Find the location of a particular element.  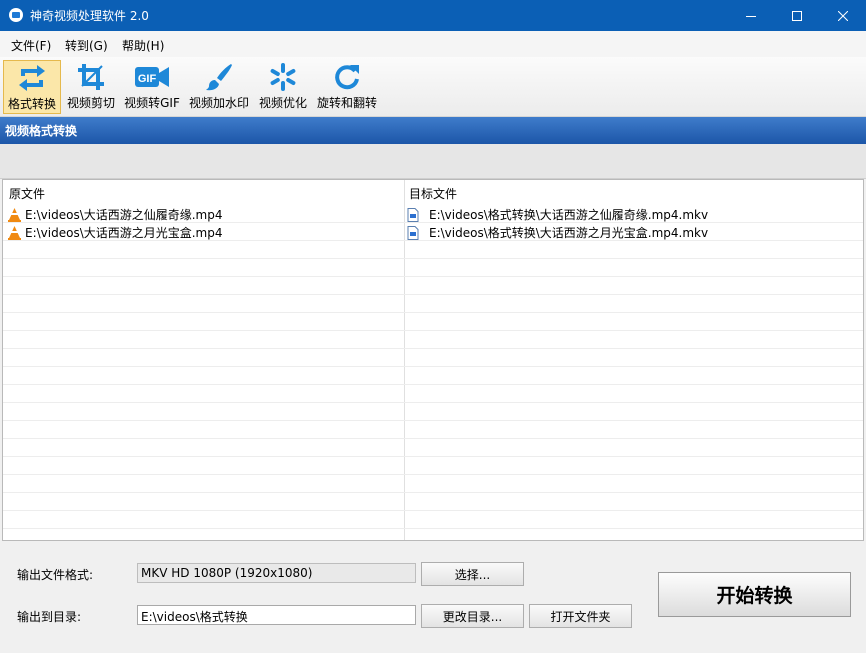

source-file-path: E:\videos\大话西游之仙履奇缘.mp4 is located at coordinates (124, 215).